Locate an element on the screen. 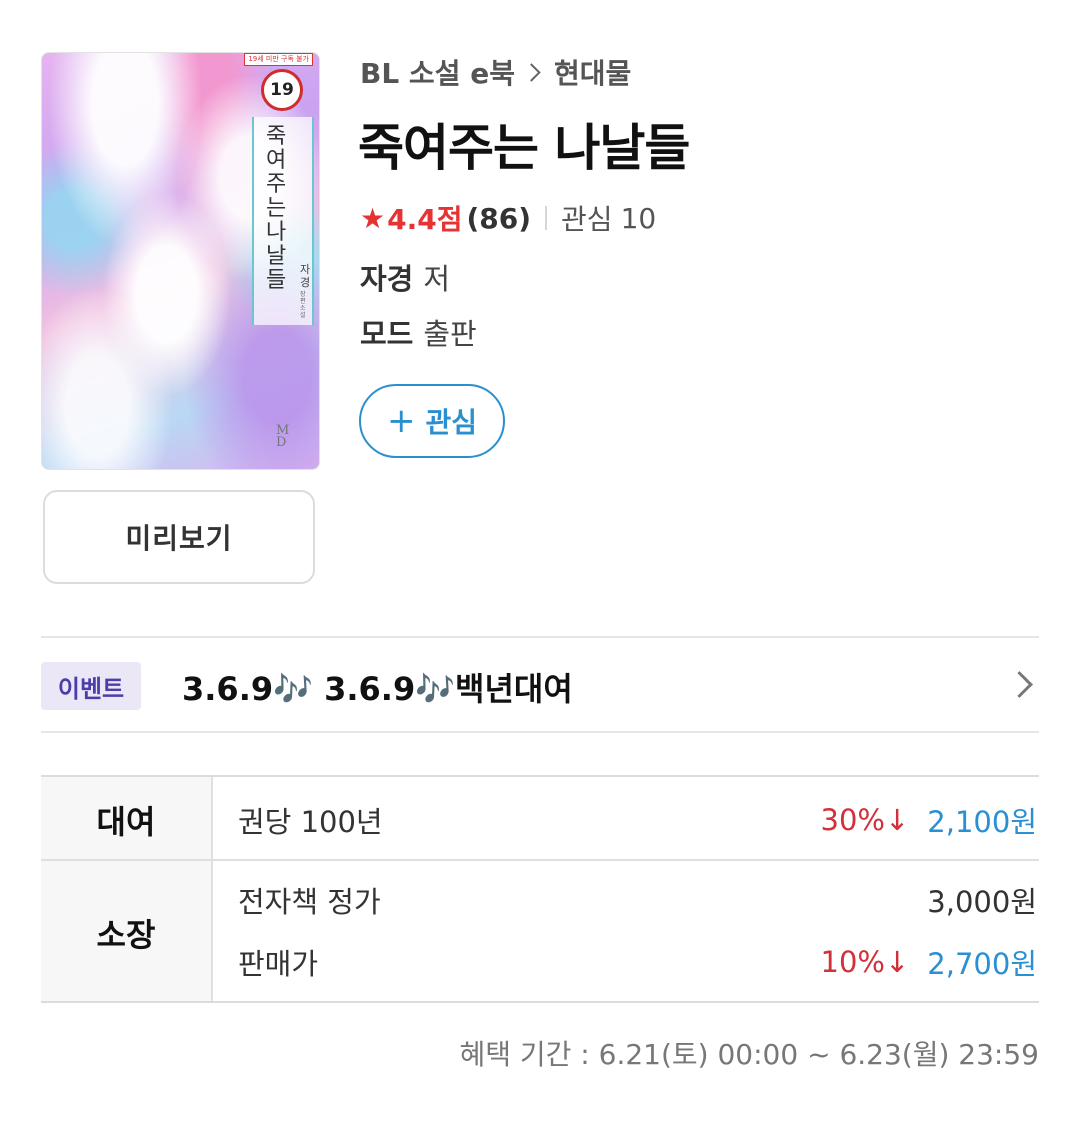 The image size is (1080, 1123). list-price: 3,000원 is located at coordinates (982, 902).